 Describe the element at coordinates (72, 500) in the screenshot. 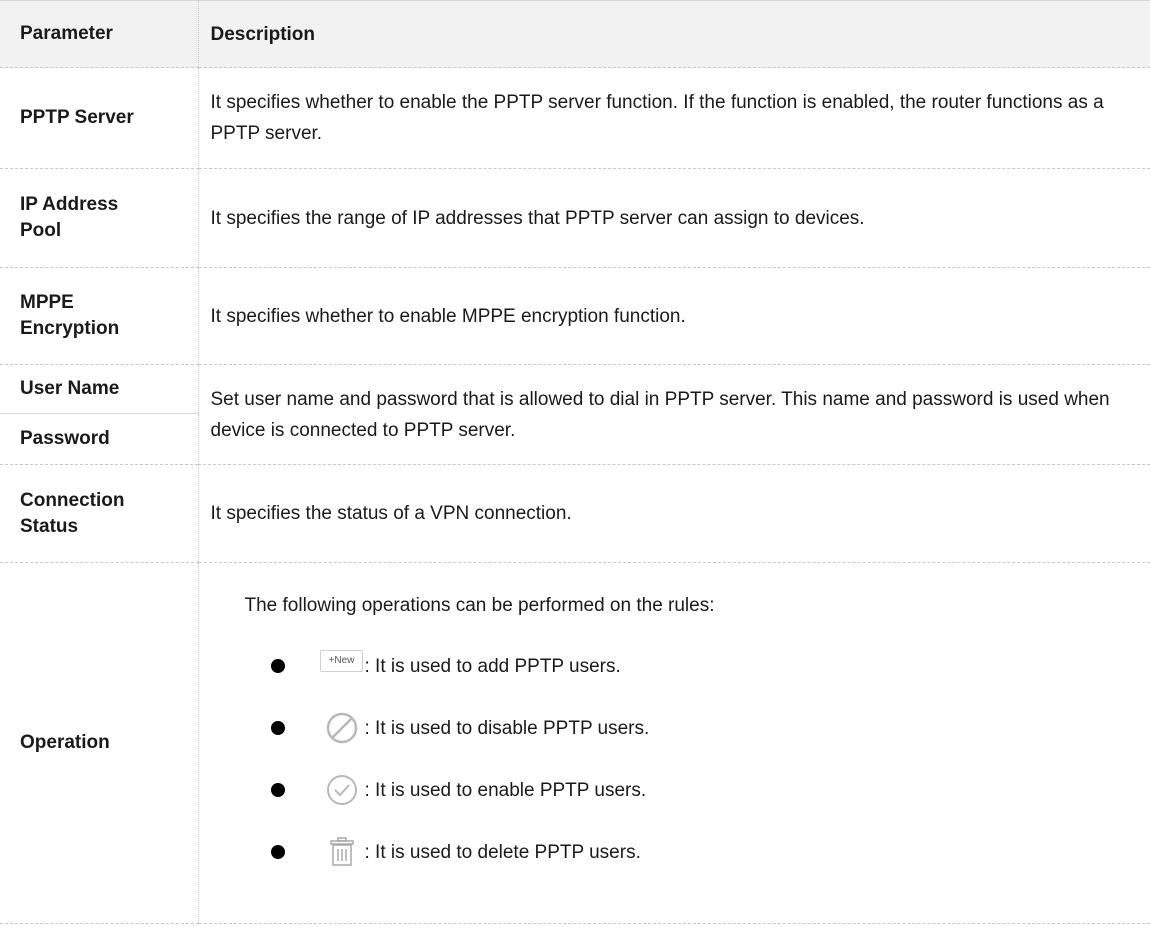

I see `param-conn-line1: Connection` at that location.